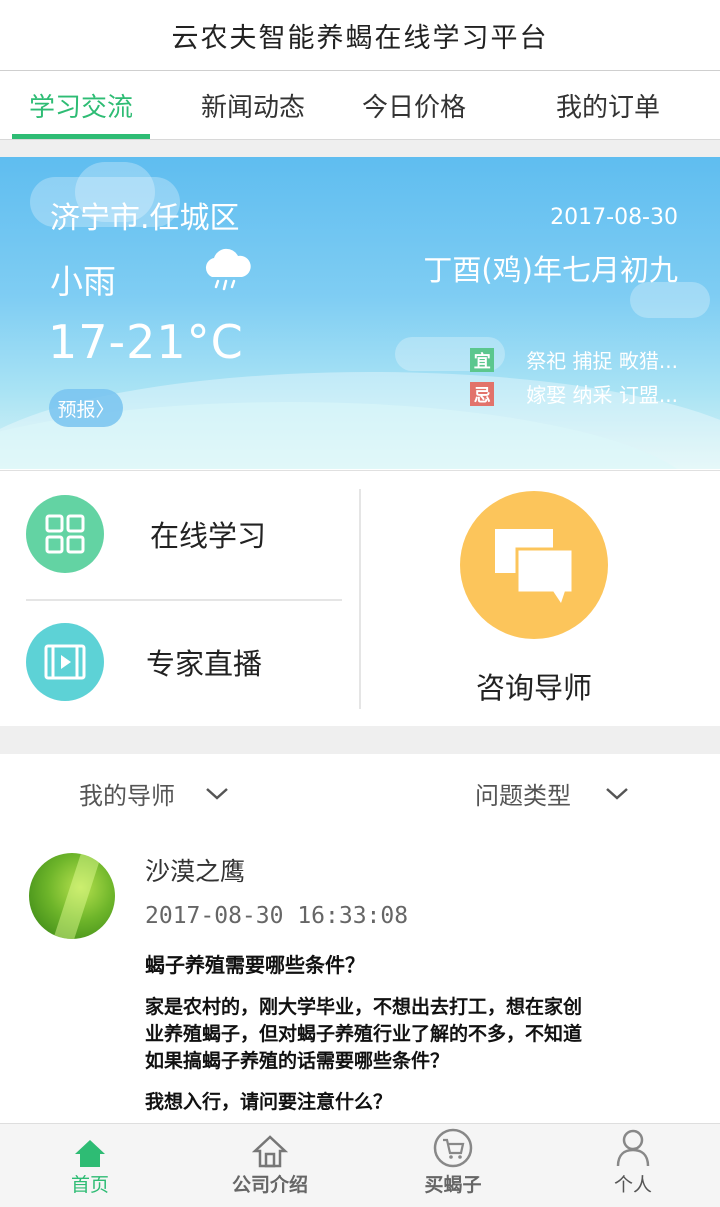  I want to click on active-tab-indicator, so click(81, 136).